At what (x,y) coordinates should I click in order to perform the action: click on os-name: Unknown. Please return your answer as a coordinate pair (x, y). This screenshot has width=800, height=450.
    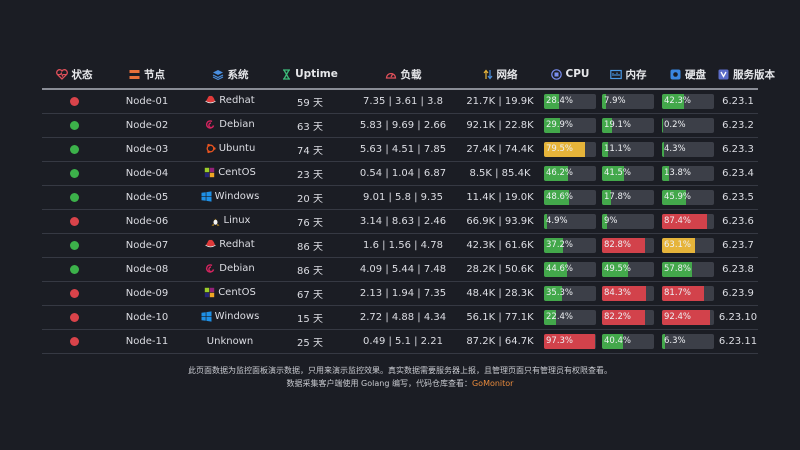
    Looking at the image, I should click on (230, 341).